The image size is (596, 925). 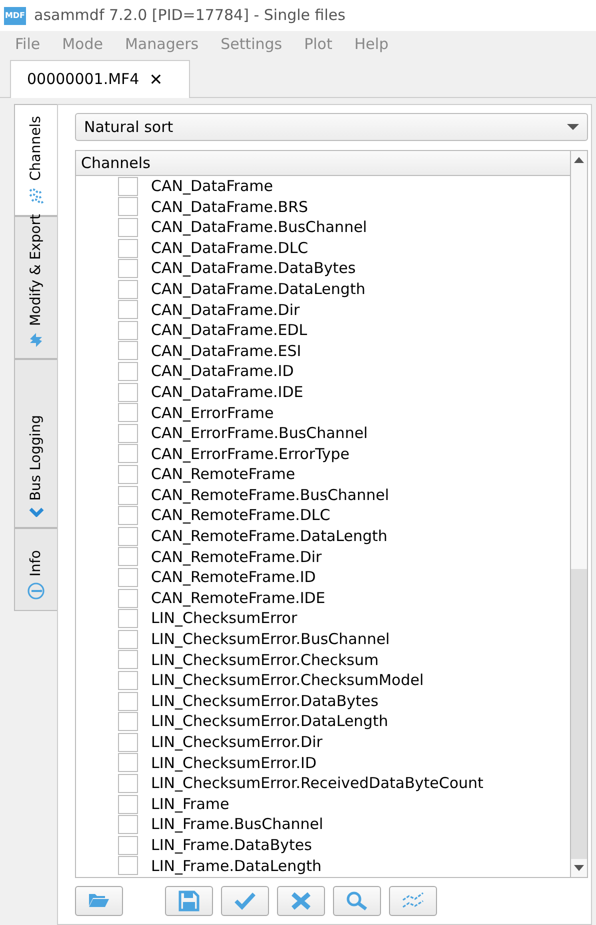 I want to click on channel-name: LIN_Frame.DataLength, so click(x=236, y=865).